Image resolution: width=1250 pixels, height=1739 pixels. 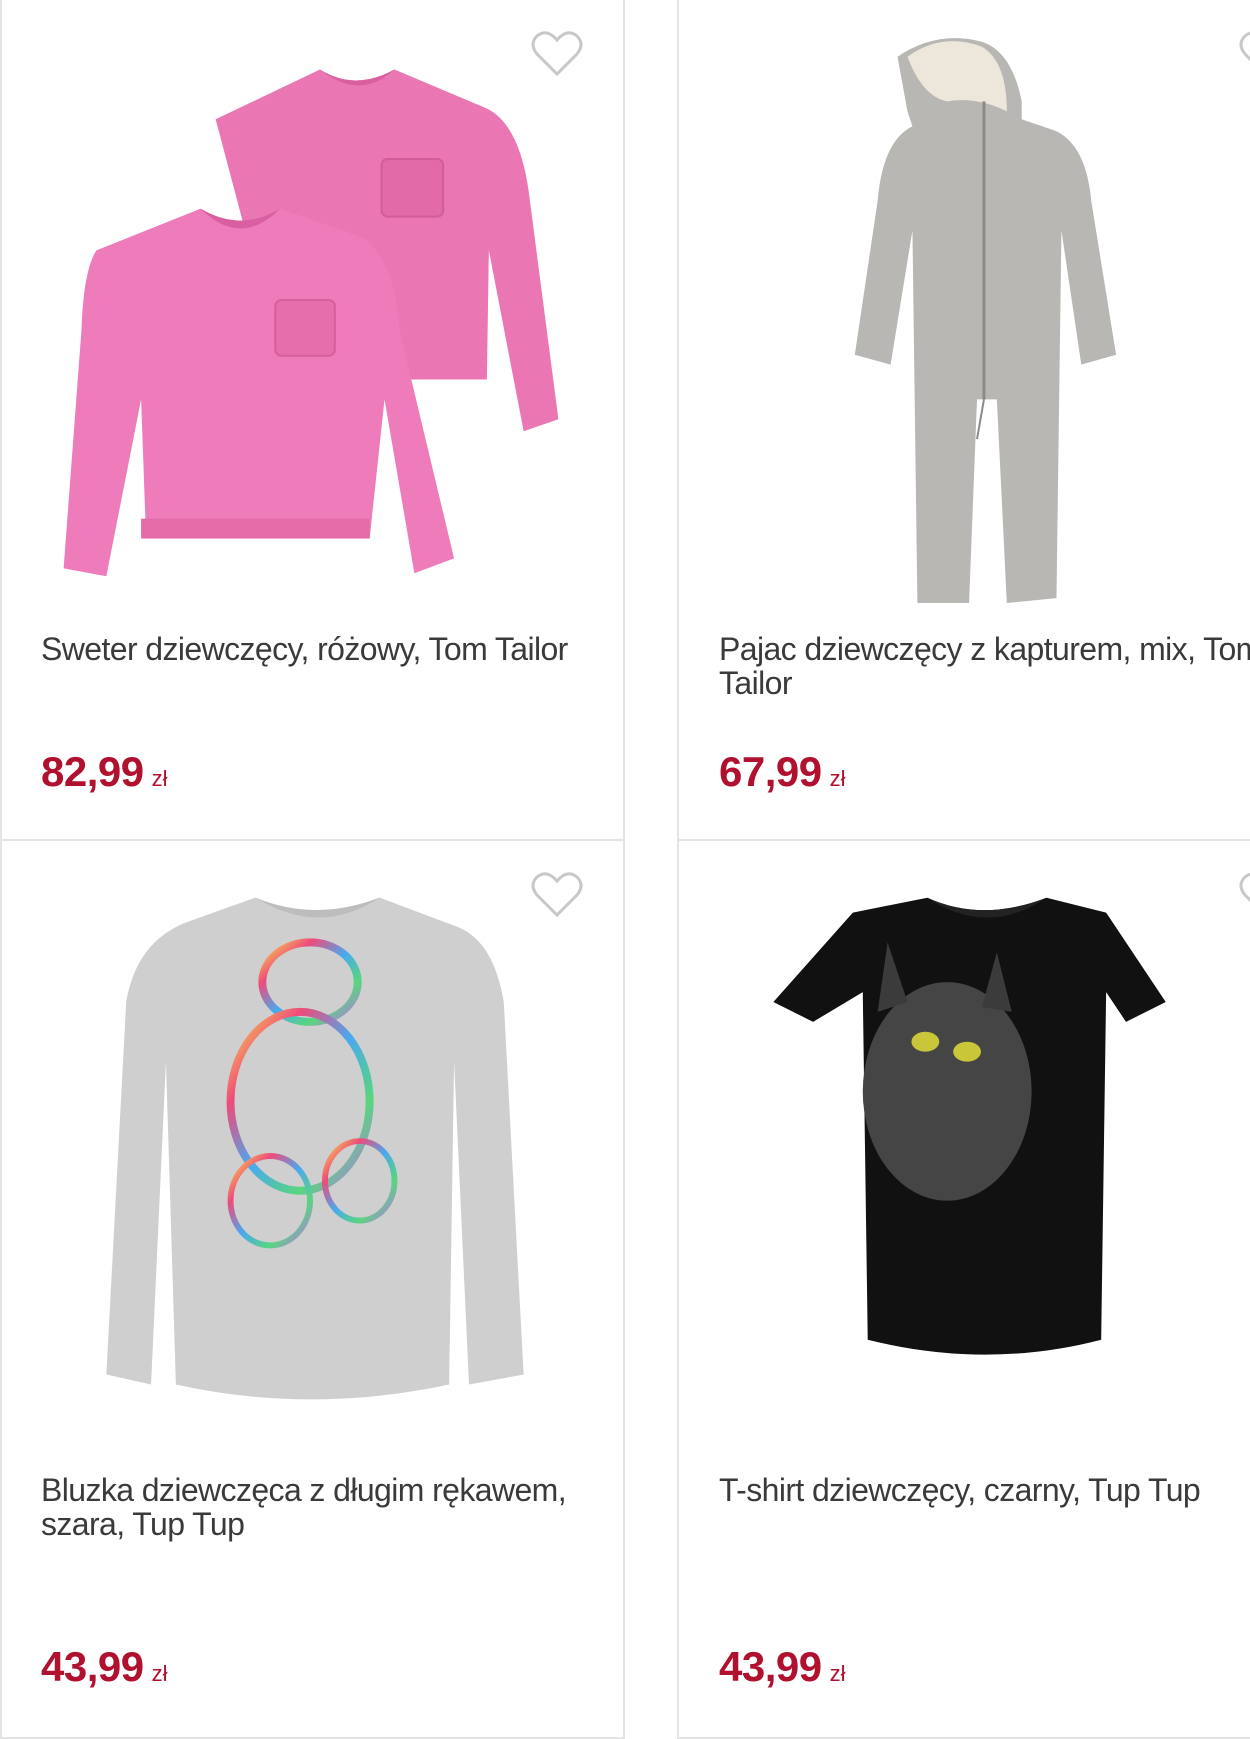 What do you see at coordinates (92, 771) in the screenshot?
I see `price-amount: 82,99` at bounding box center [92, 771].